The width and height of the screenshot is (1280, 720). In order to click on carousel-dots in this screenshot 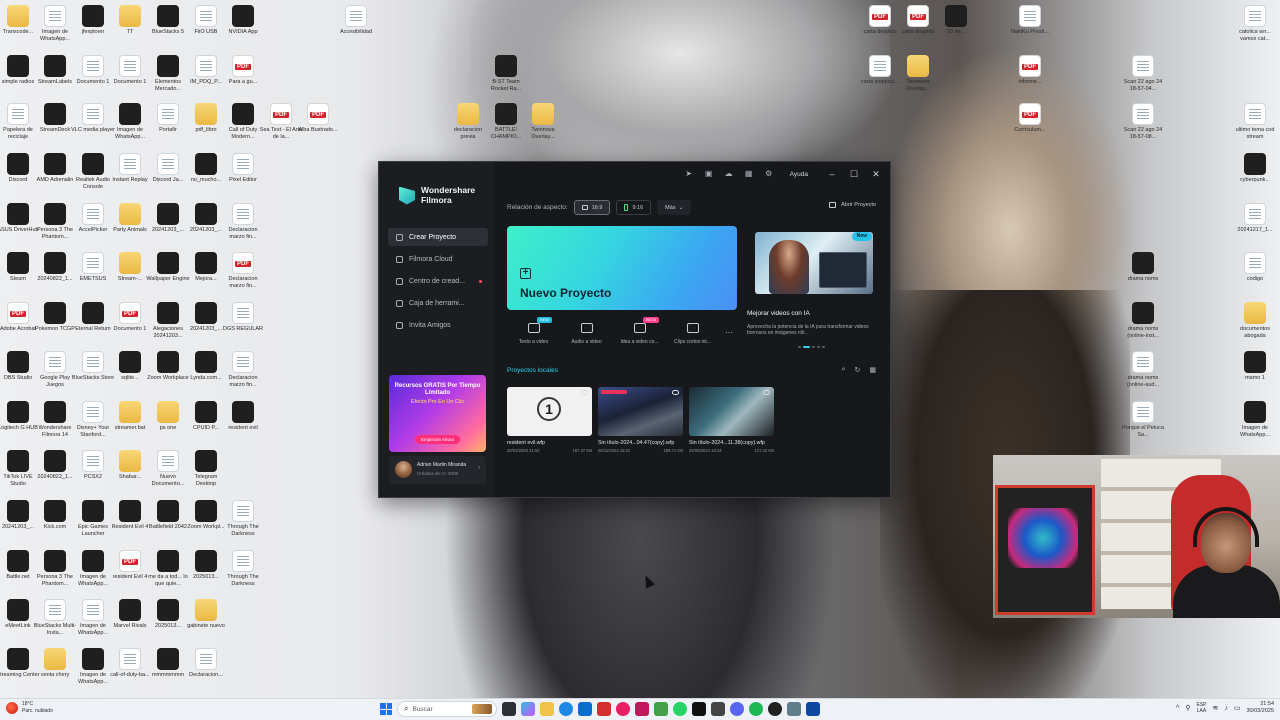, I will do `click(811, 347)`.